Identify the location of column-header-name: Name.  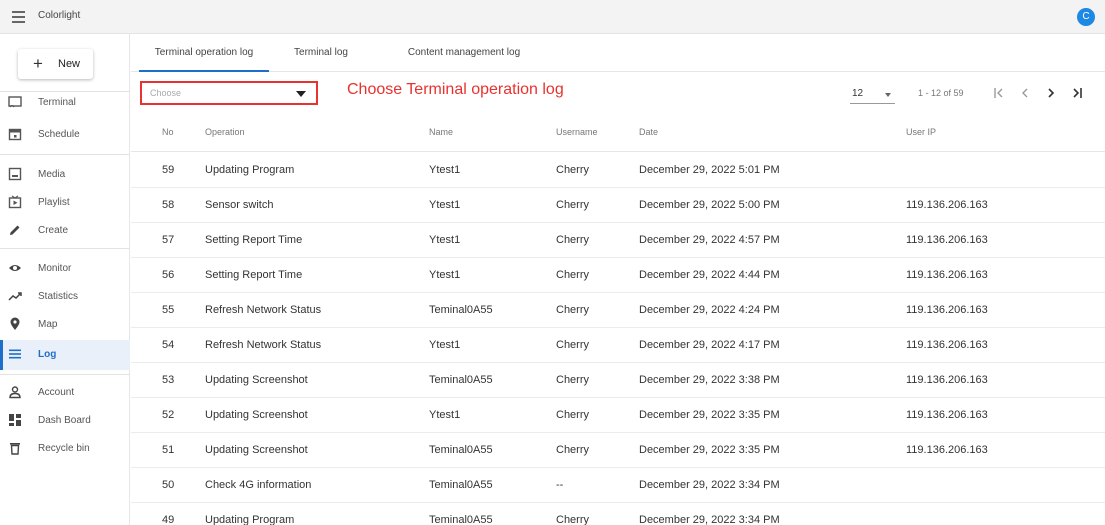
(441, 132).